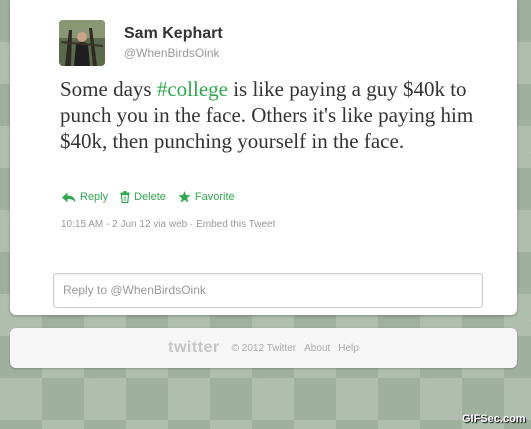 Image resolution: width=531 pixels, height=429 pixels. I want to click on copyright-text: © 2012 Twitter, so click(264, 348).